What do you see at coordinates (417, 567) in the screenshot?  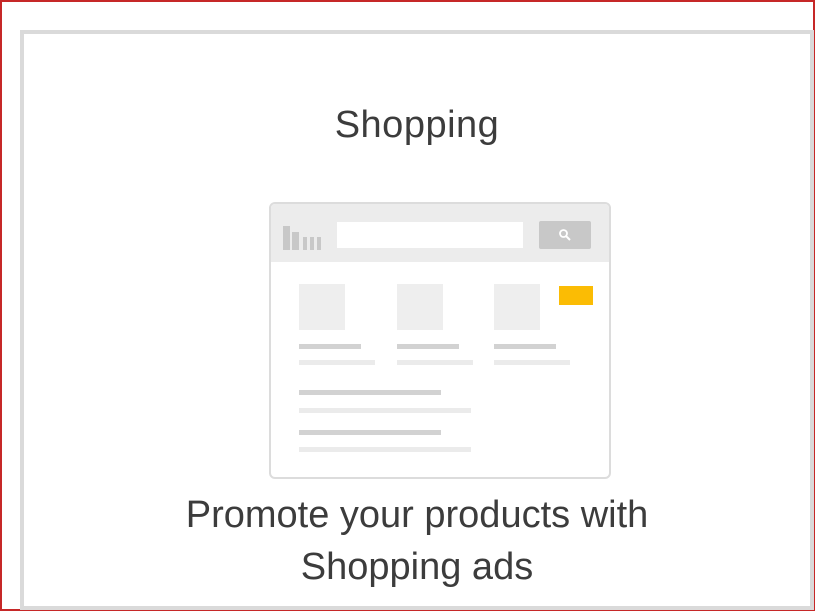 I see `card-description-line: Shopping ads` at bounding box center [417, 567].